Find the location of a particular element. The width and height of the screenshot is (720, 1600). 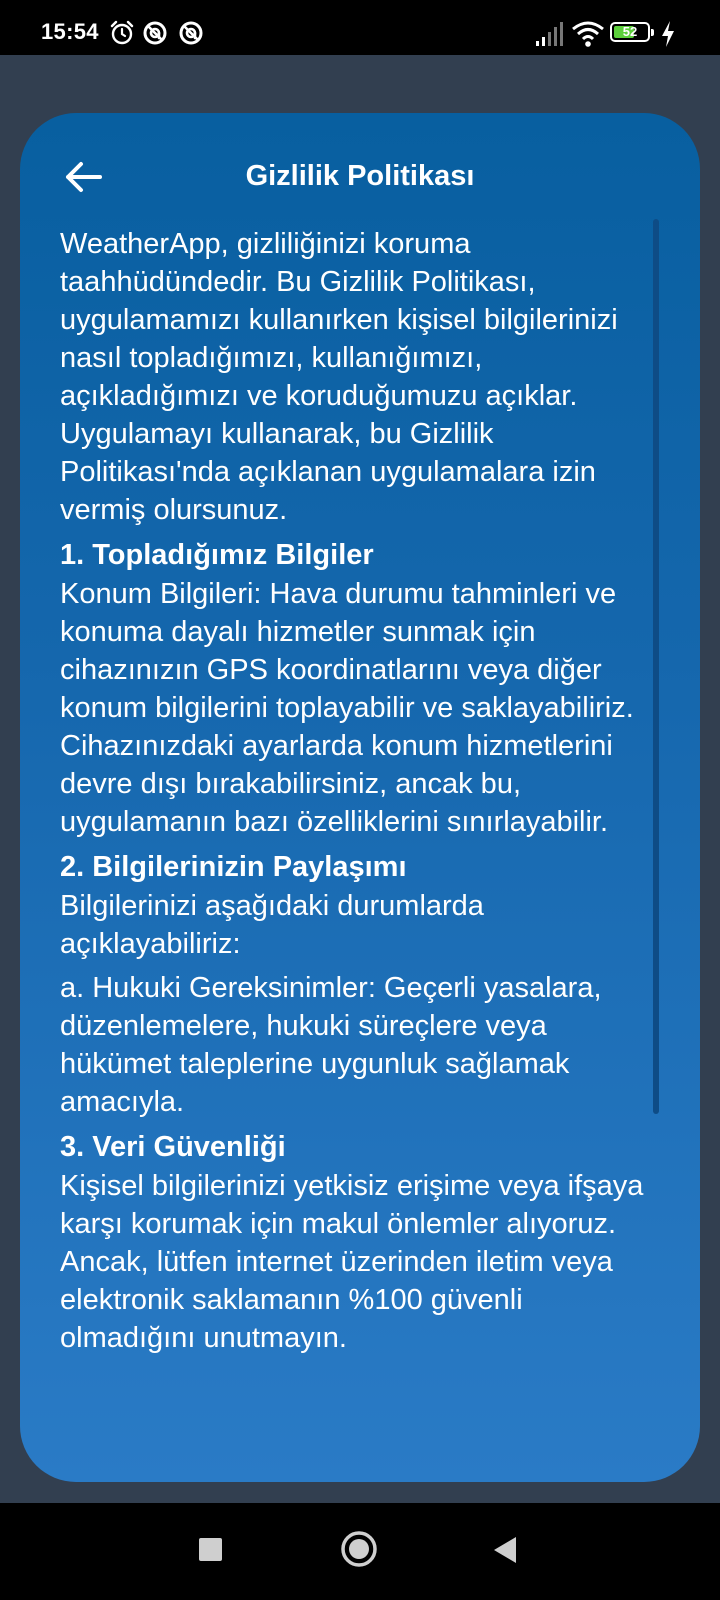

alarm-icon is located at coordinates (122, 32).